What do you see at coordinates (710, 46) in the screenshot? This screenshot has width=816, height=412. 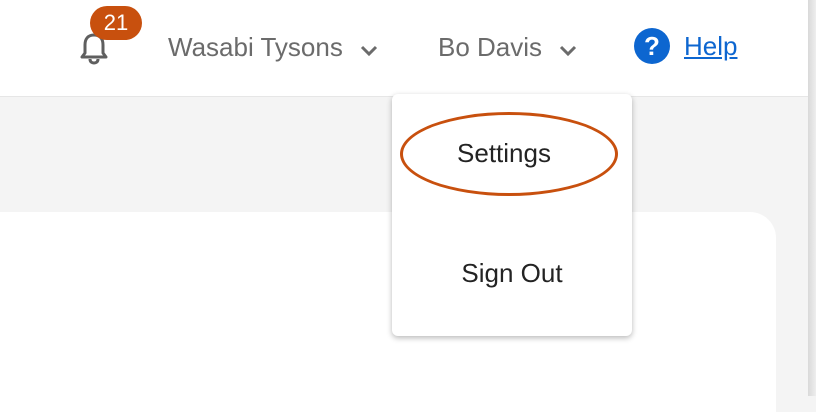 I see `help-link: Help` at bounding box center [710, 46].